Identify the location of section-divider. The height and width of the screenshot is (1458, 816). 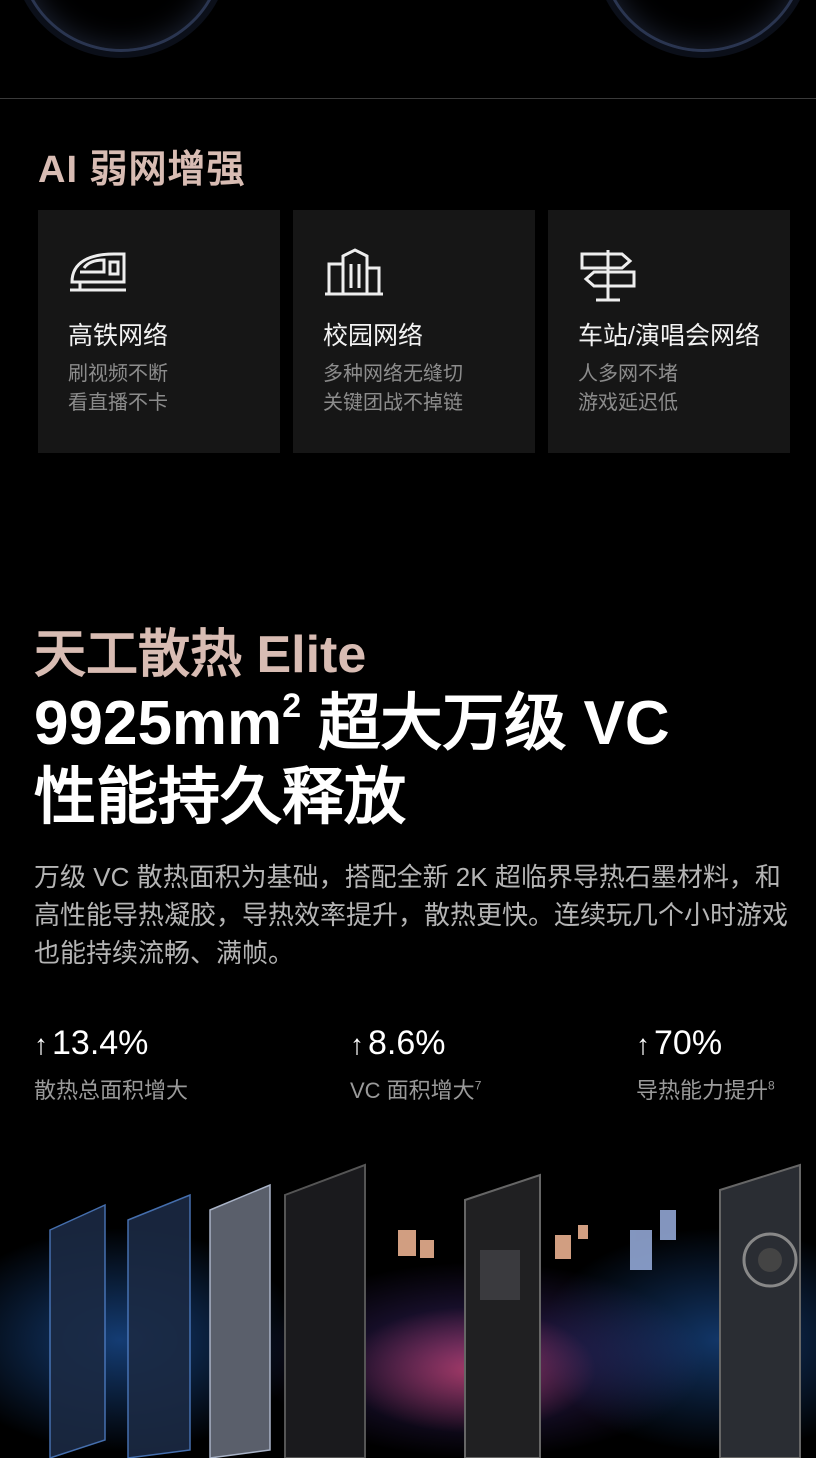
(408, 98).